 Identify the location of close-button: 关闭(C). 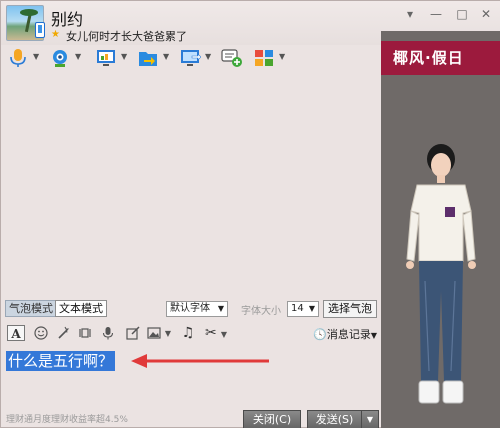
(272, 419).